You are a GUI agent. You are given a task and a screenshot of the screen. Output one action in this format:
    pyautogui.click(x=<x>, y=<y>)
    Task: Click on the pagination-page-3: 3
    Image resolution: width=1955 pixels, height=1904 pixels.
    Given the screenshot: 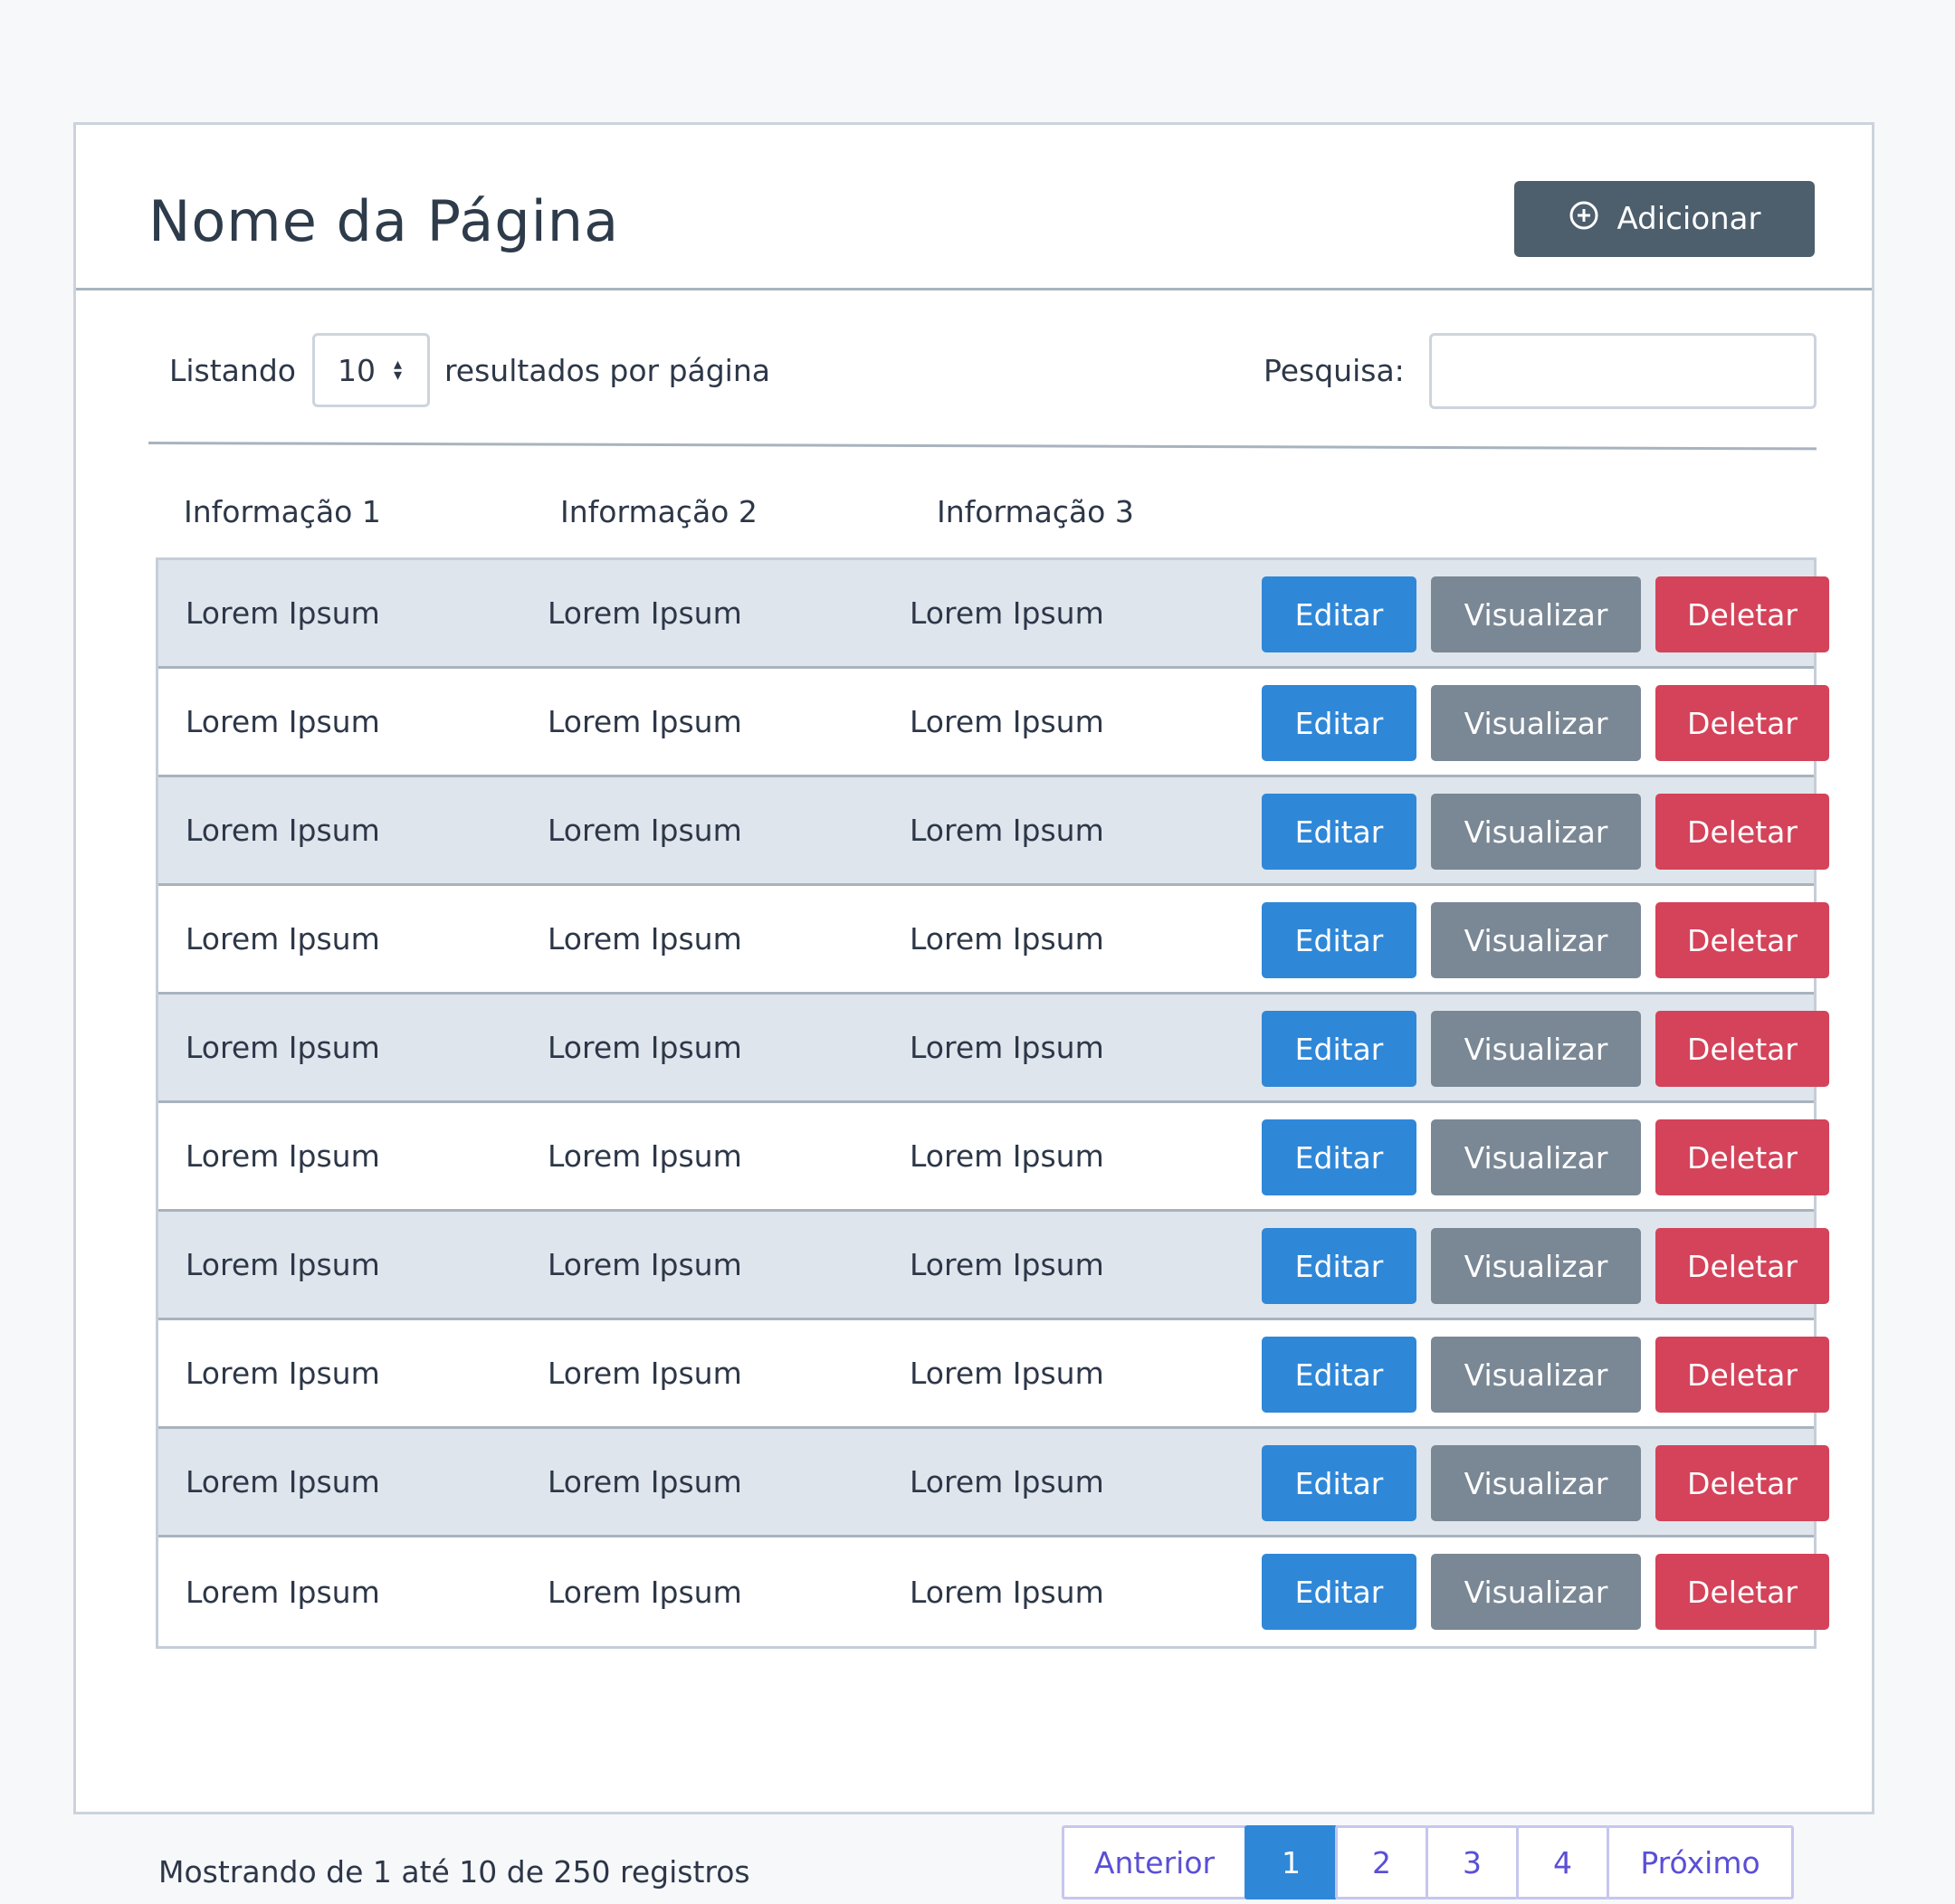 What is the action you would take?
    pyautogui.click(x=1472, y=1862)
    